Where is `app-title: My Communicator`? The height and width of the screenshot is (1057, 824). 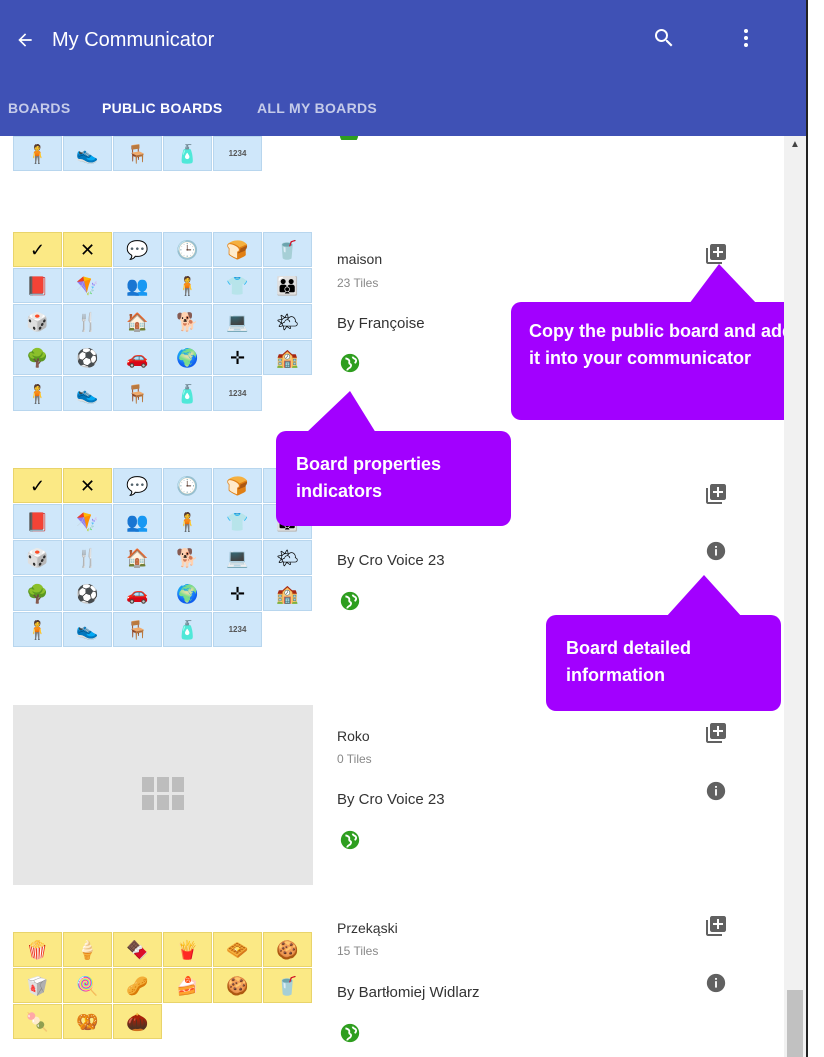 app-title: My Communicator is located at coordinates (133, 40).